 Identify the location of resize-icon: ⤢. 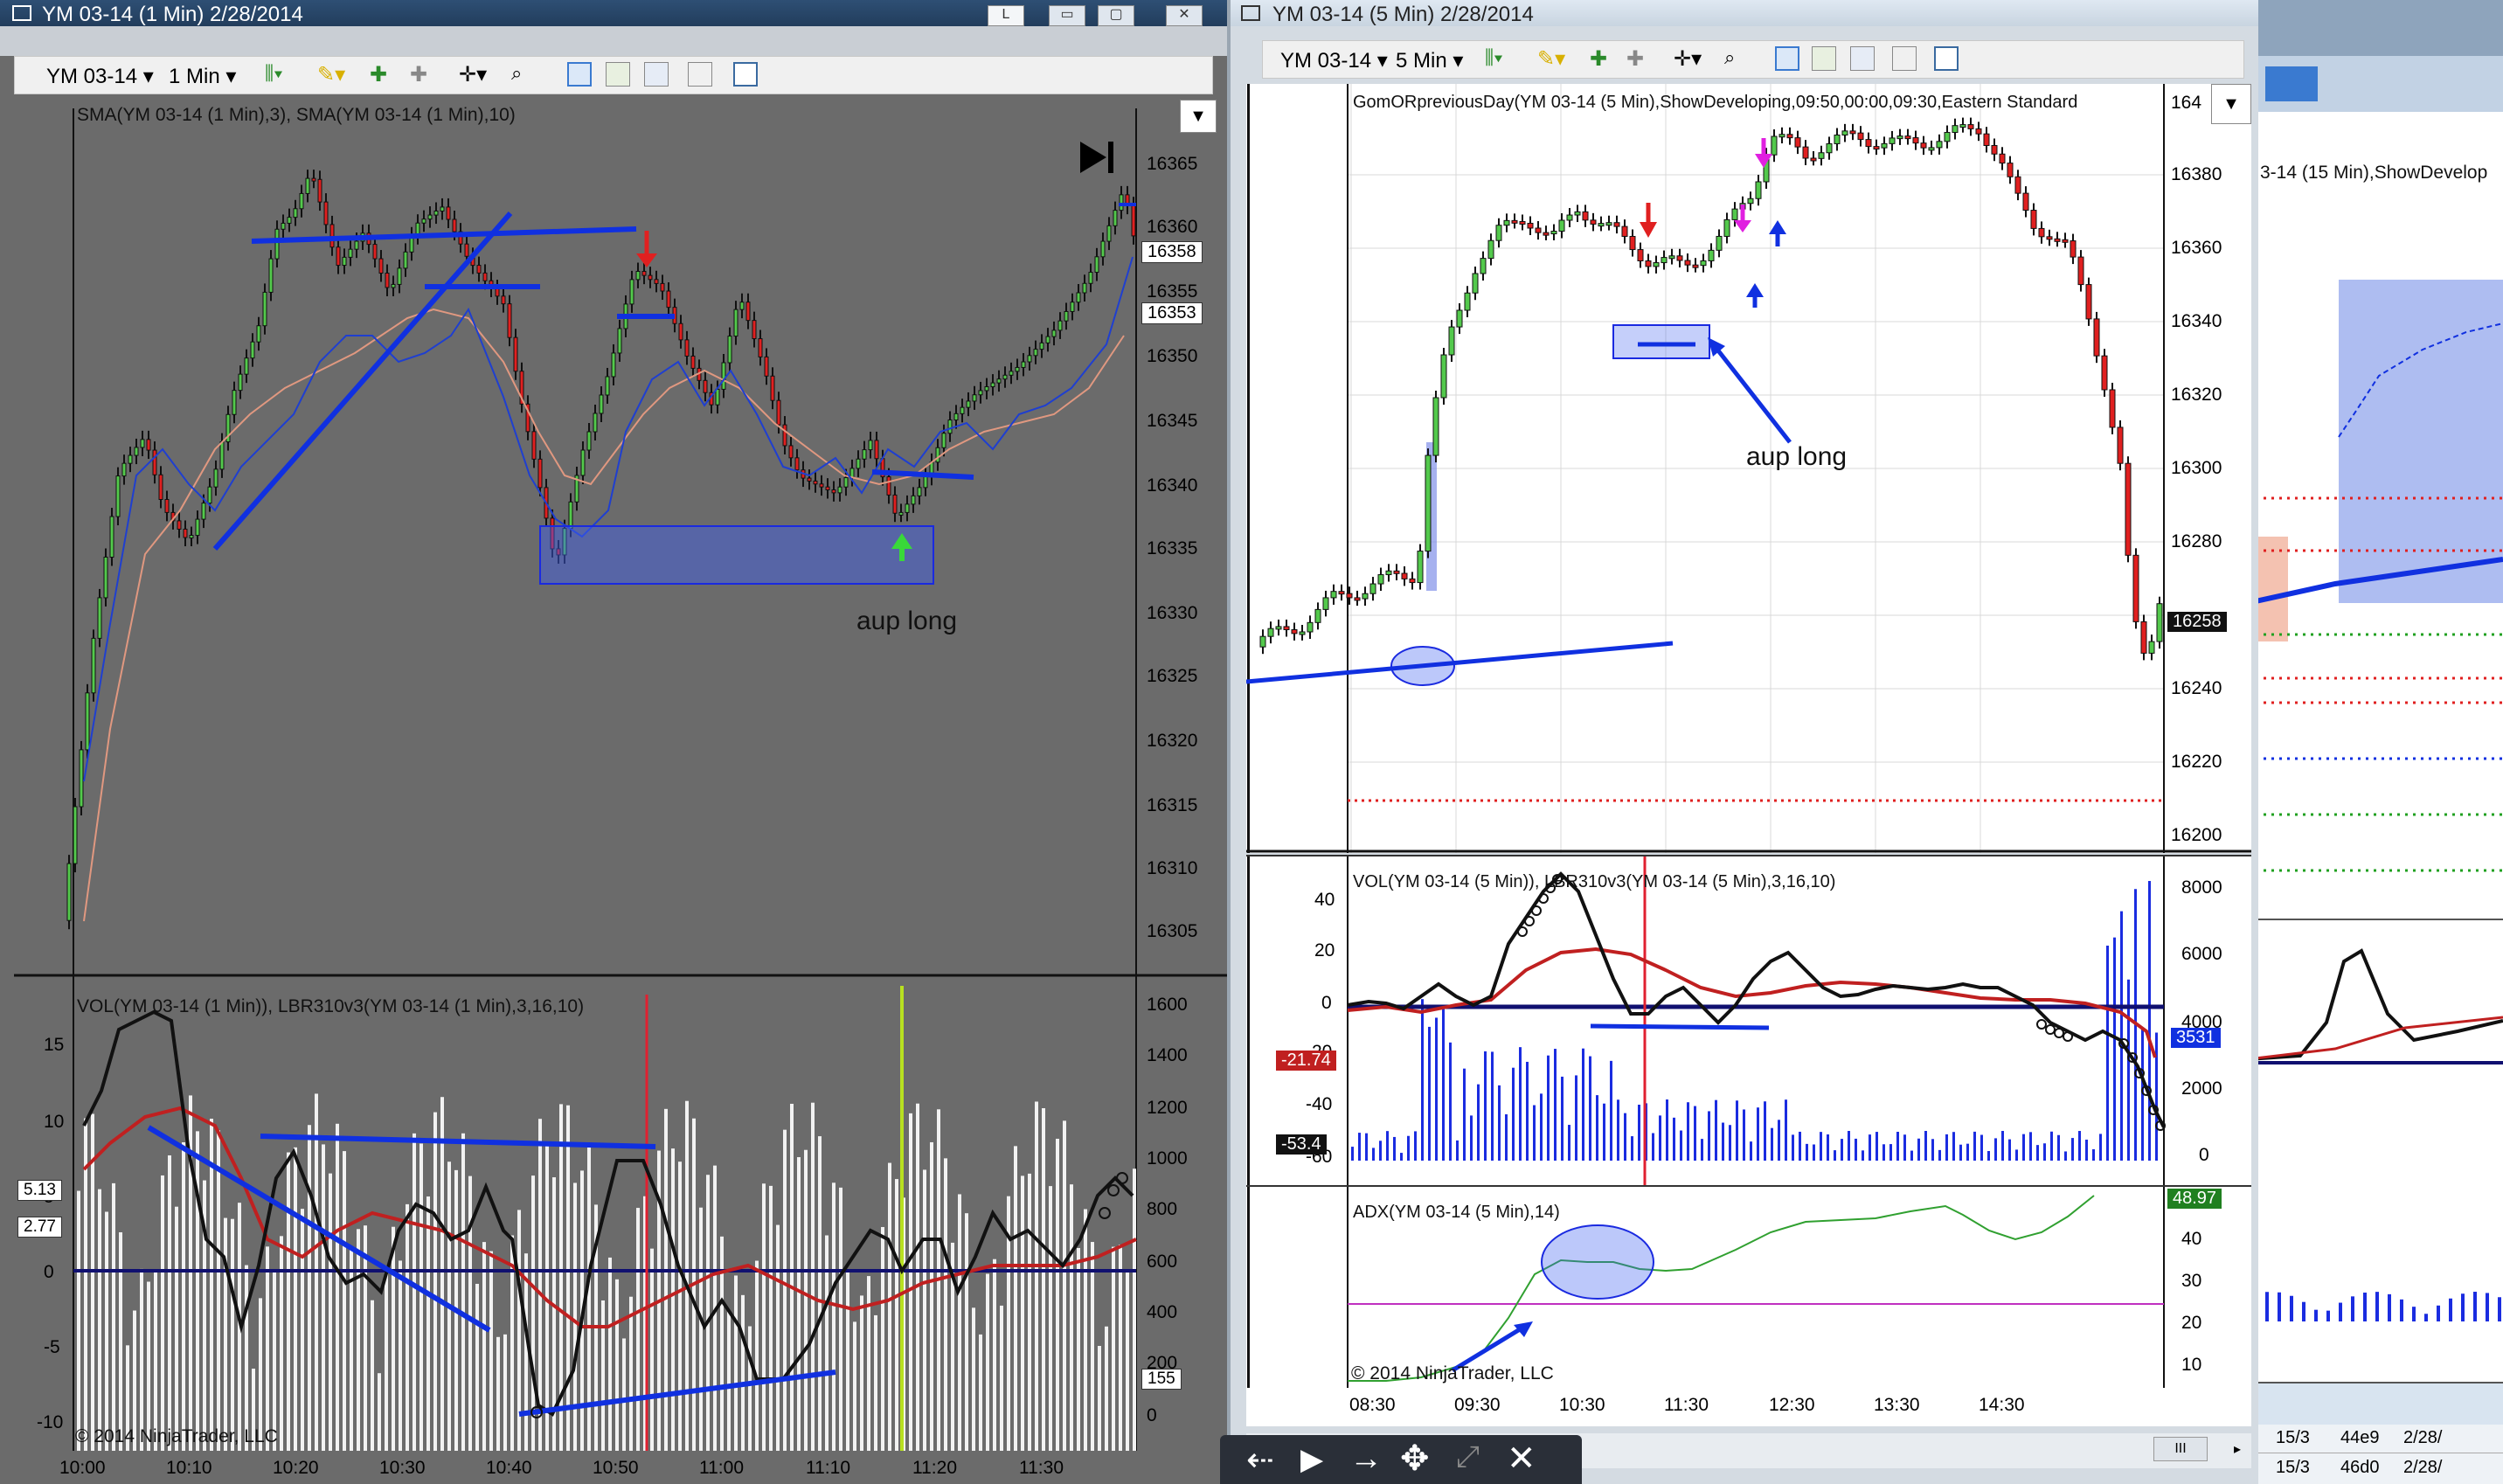
(1468, 1457).